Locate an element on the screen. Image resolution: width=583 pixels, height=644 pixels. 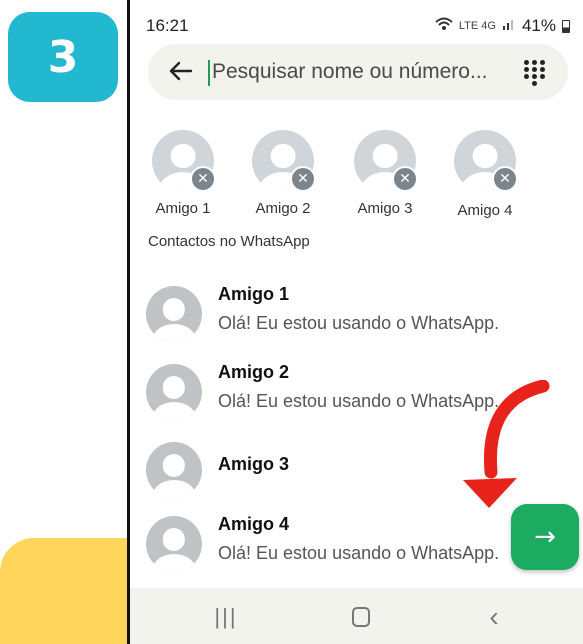
search-bar is located at coordinates (358, 72).